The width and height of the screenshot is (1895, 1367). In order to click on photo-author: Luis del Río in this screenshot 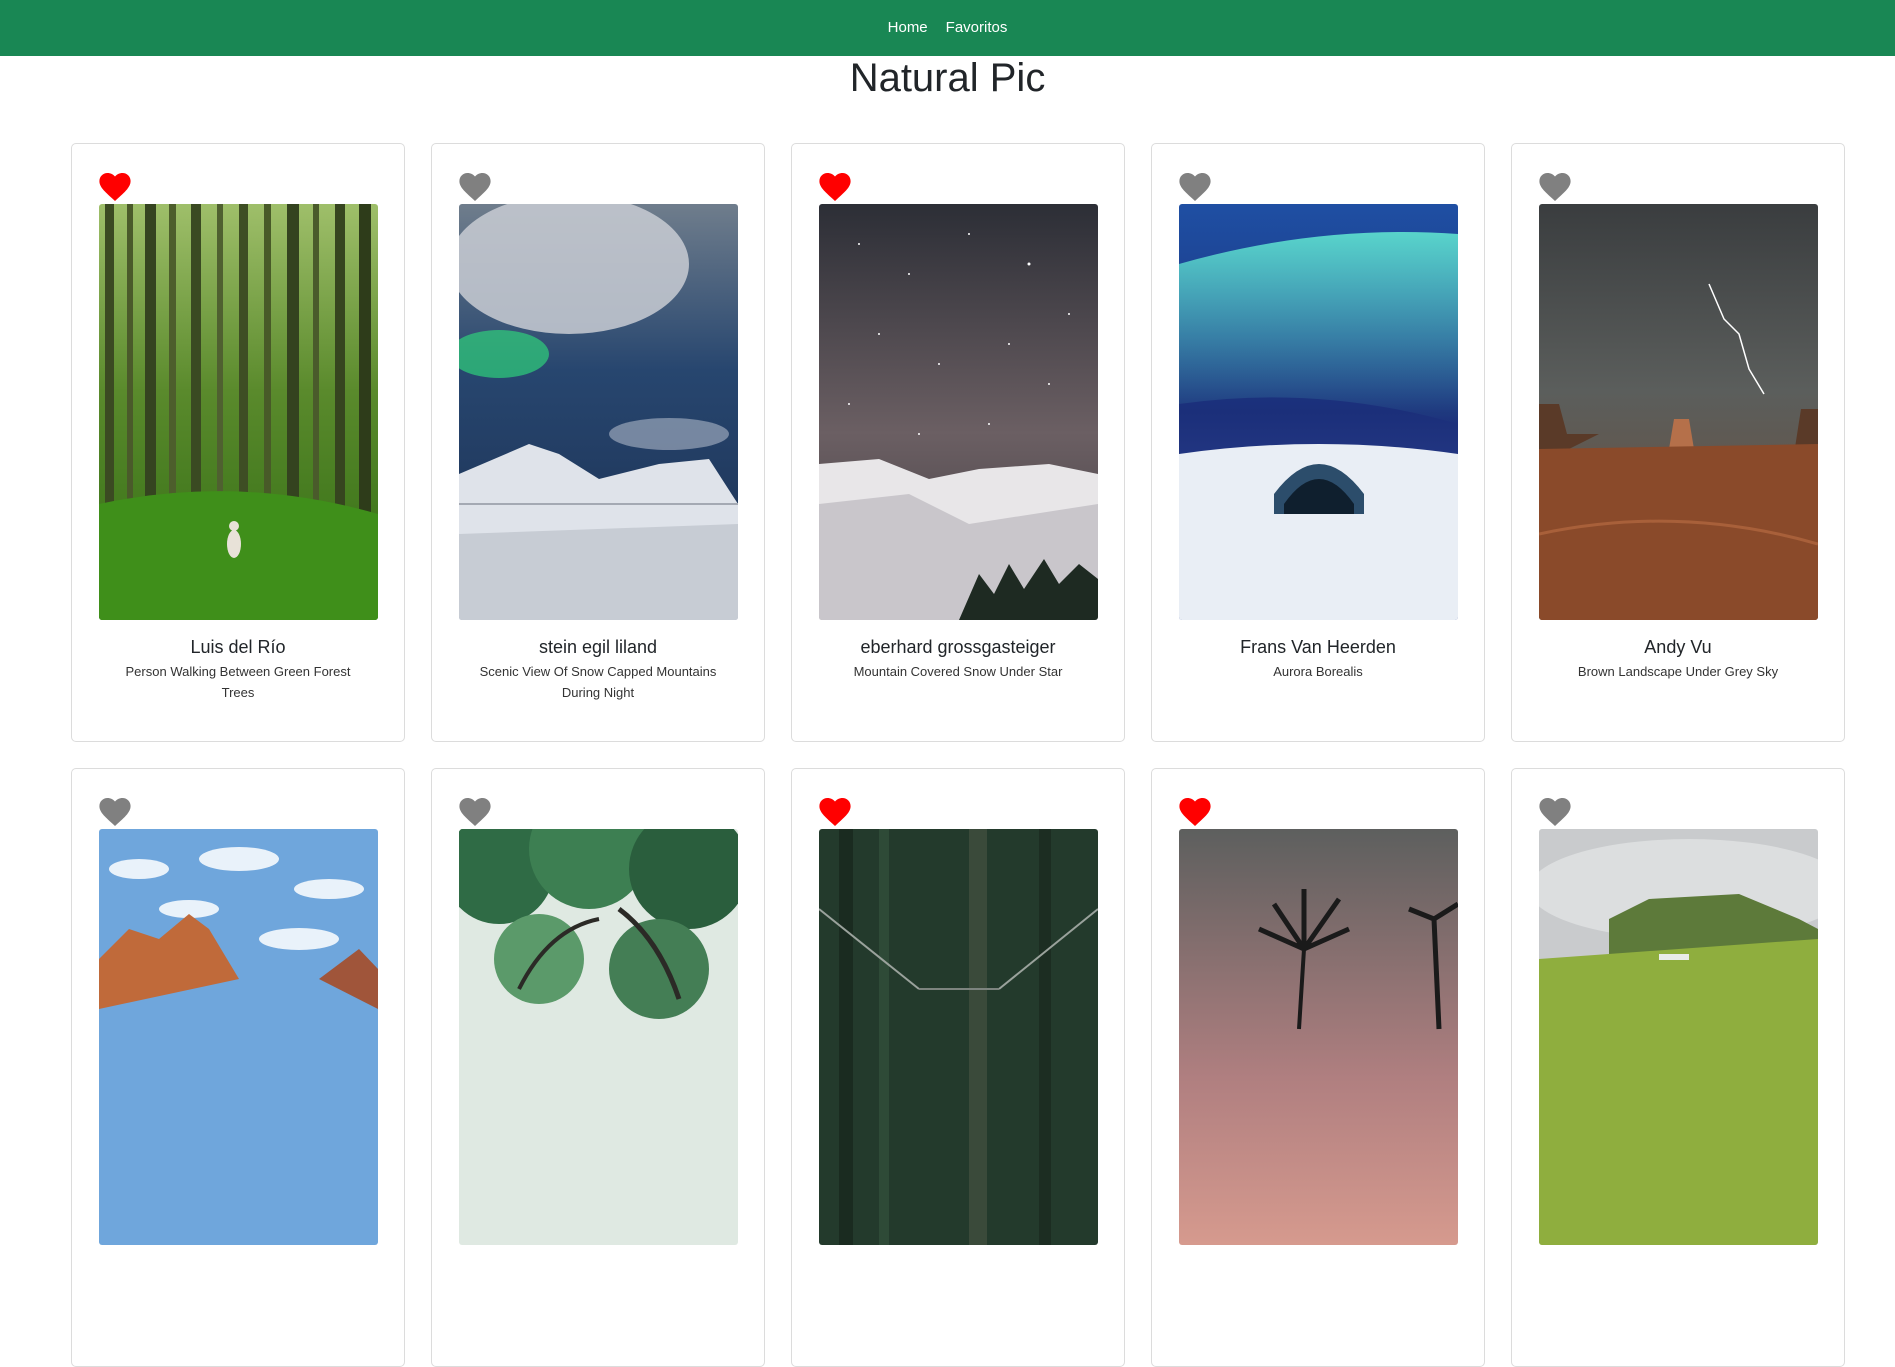, I will do `click(238, 647)`.